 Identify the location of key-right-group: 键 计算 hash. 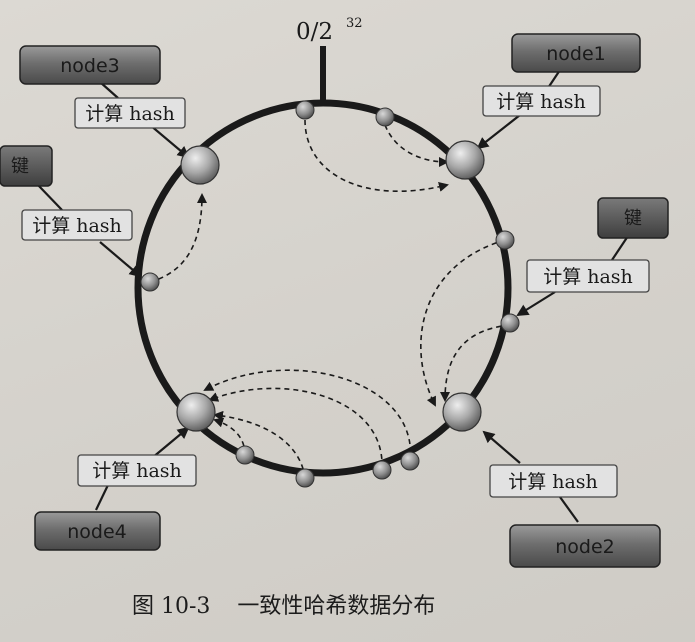
(597, 245).